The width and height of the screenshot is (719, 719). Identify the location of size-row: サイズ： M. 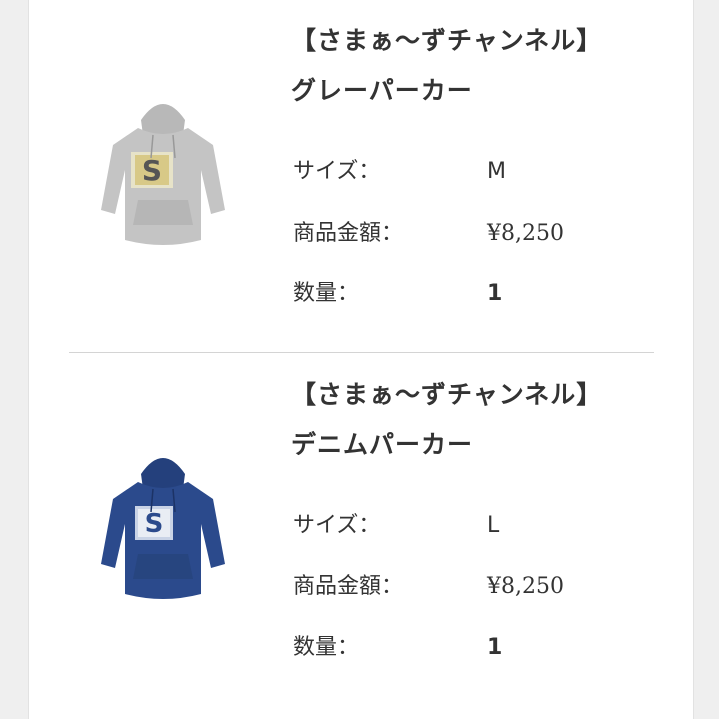
(483, 172).